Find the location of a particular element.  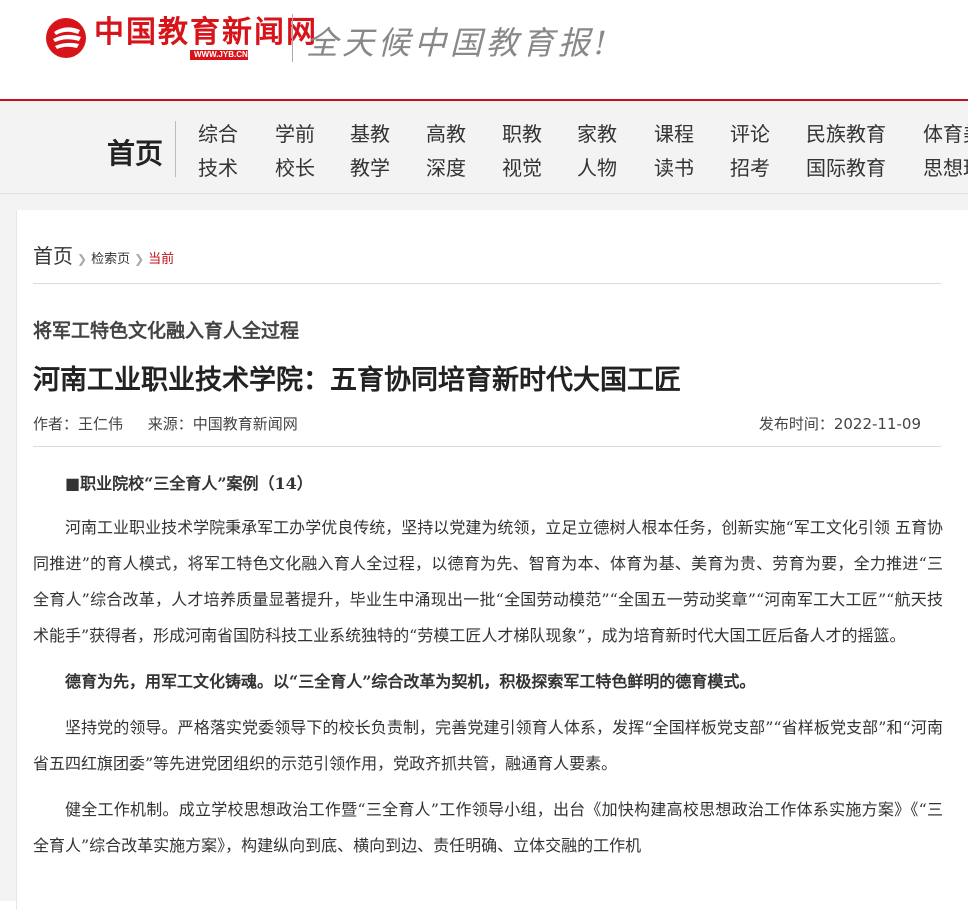

nav-link-pinglun: 评论 is located at coordinates (750, 132).